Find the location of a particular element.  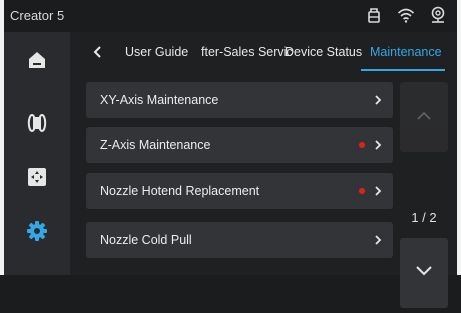

pager: 1 / 2 is located at coordinates (424, 195).